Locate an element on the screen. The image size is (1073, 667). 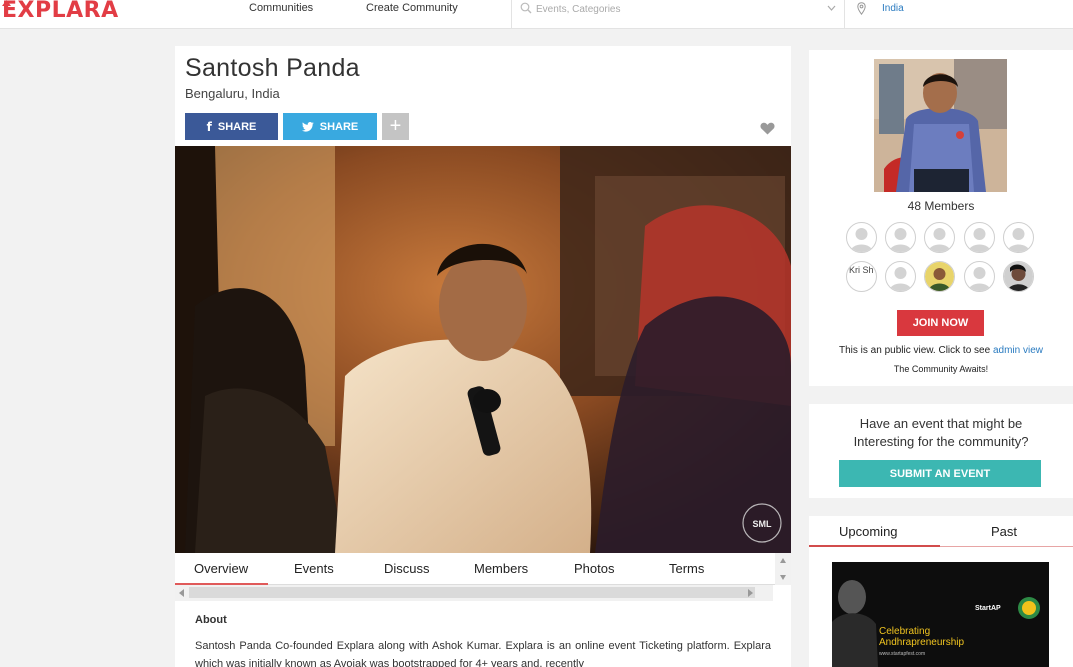
prompt-line-1: Have an event that might be is located at coordinates (941, 423).